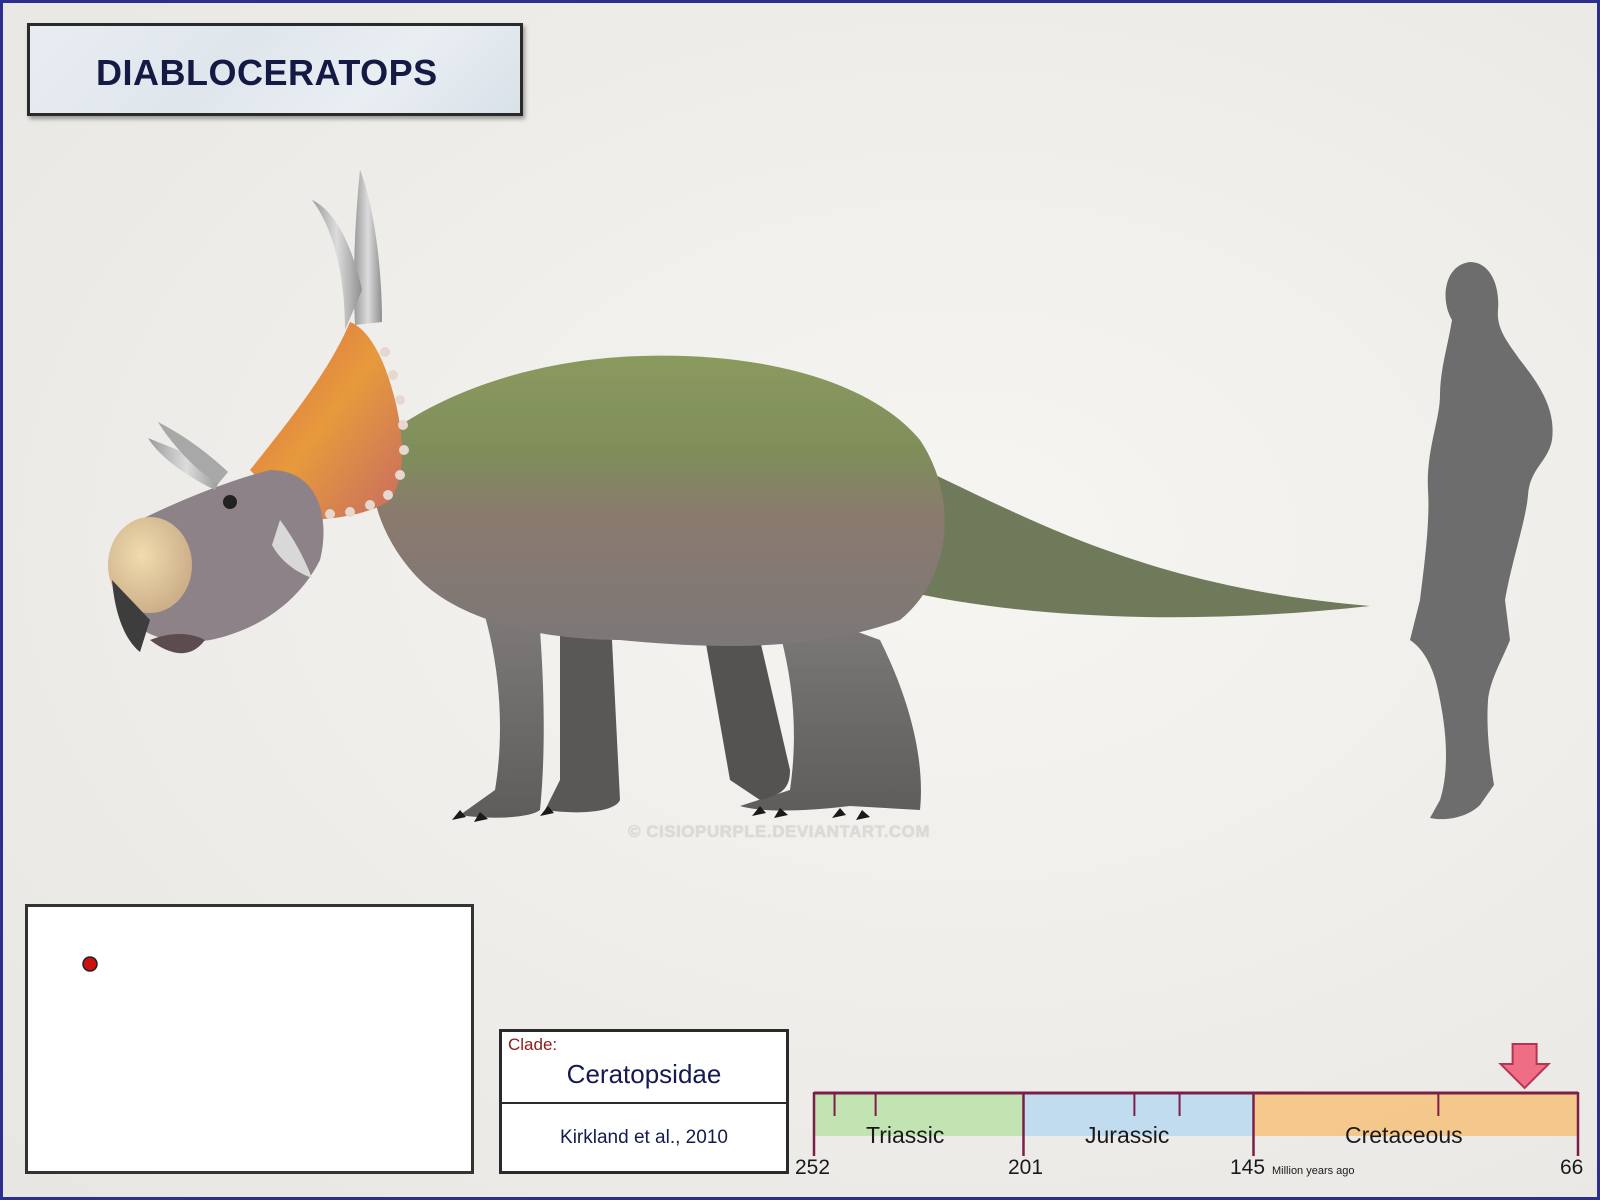 This screenshot has width=1600, height=1200. I want to click on locality-map, so click(249, 1039).